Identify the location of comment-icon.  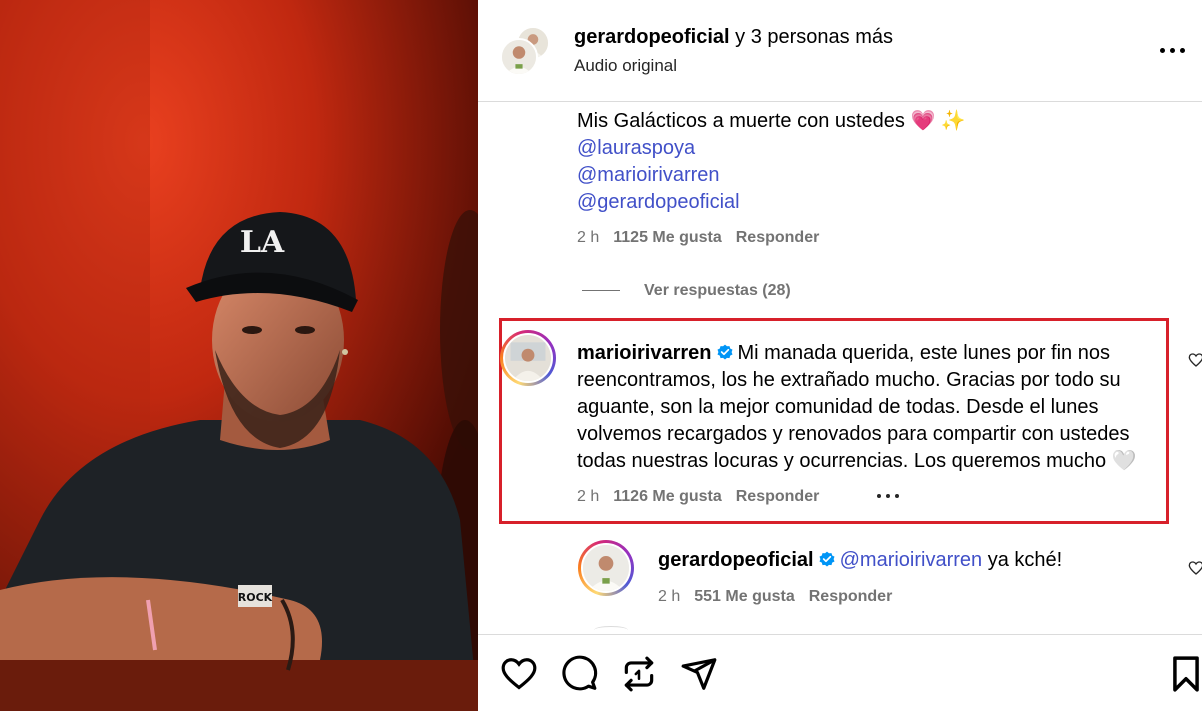
(580, 673).